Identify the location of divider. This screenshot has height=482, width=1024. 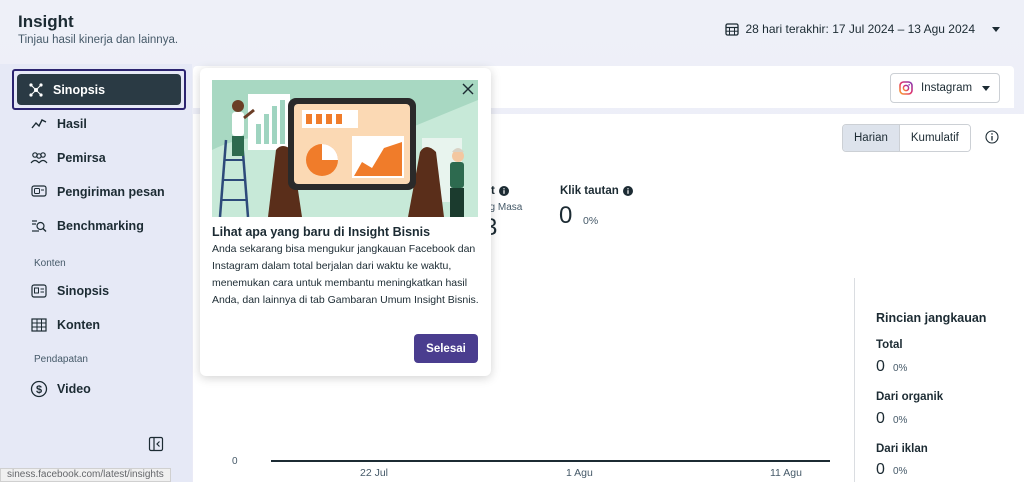
(854, 380).